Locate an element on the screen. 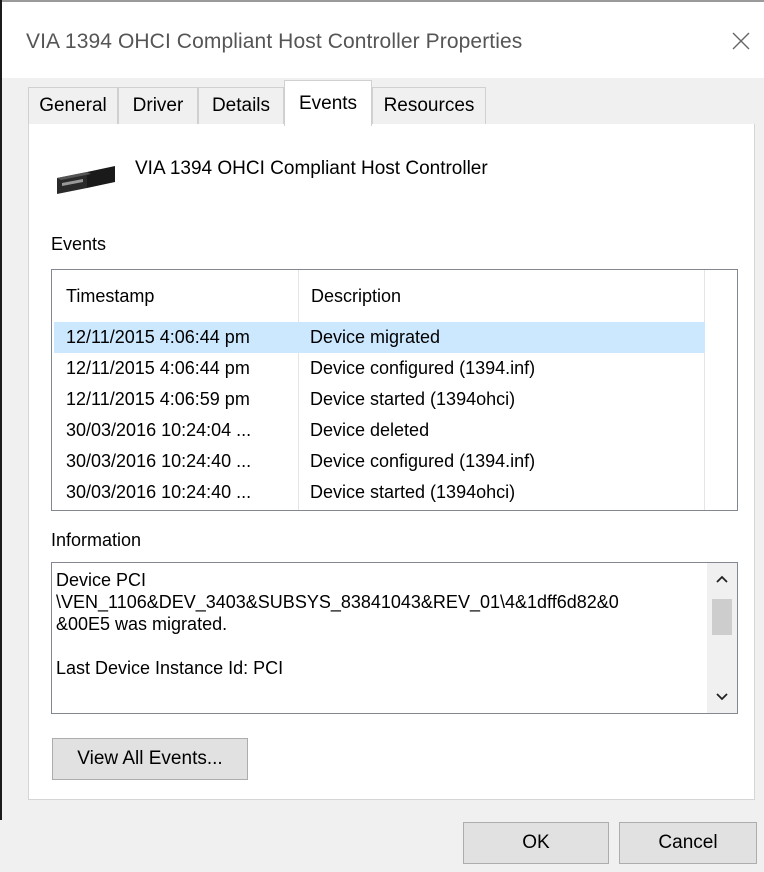 This screenshot has width=764, height=872. information-line: Device PCI is located at coordinates (101, 580).